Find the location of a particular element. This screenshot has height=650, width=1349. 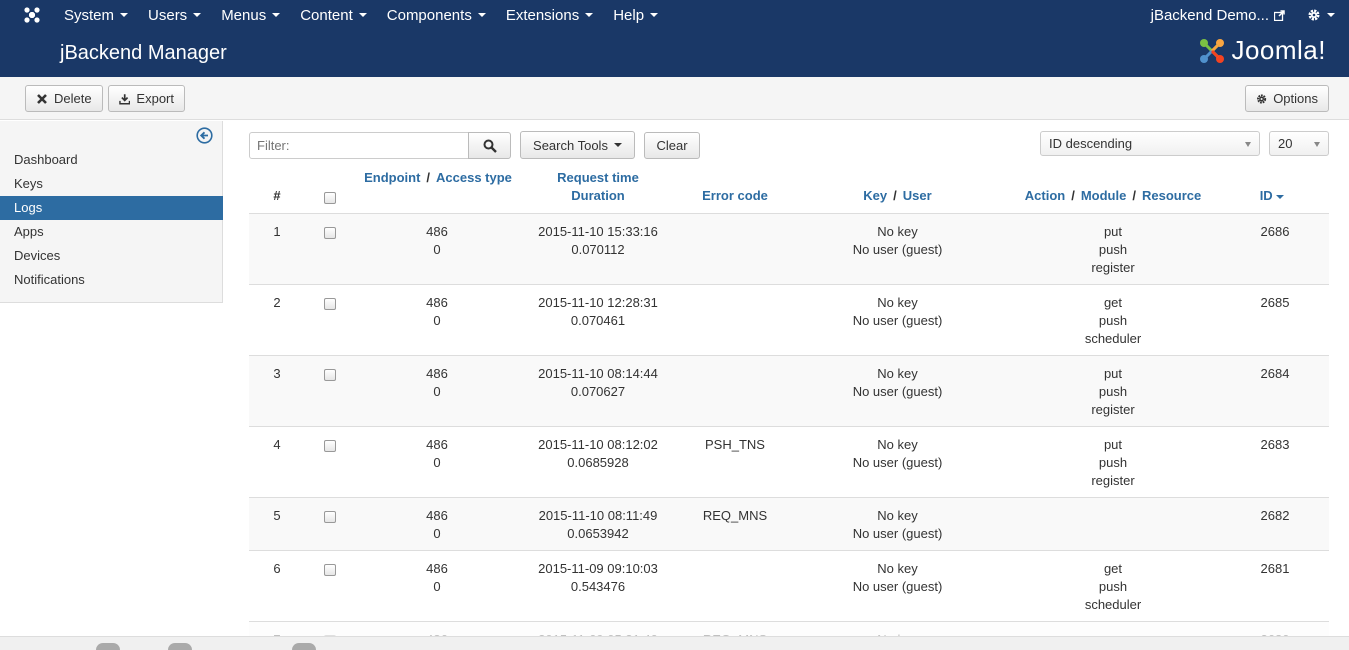

header-key-user: Key / User is located at coordinates (897, 195).